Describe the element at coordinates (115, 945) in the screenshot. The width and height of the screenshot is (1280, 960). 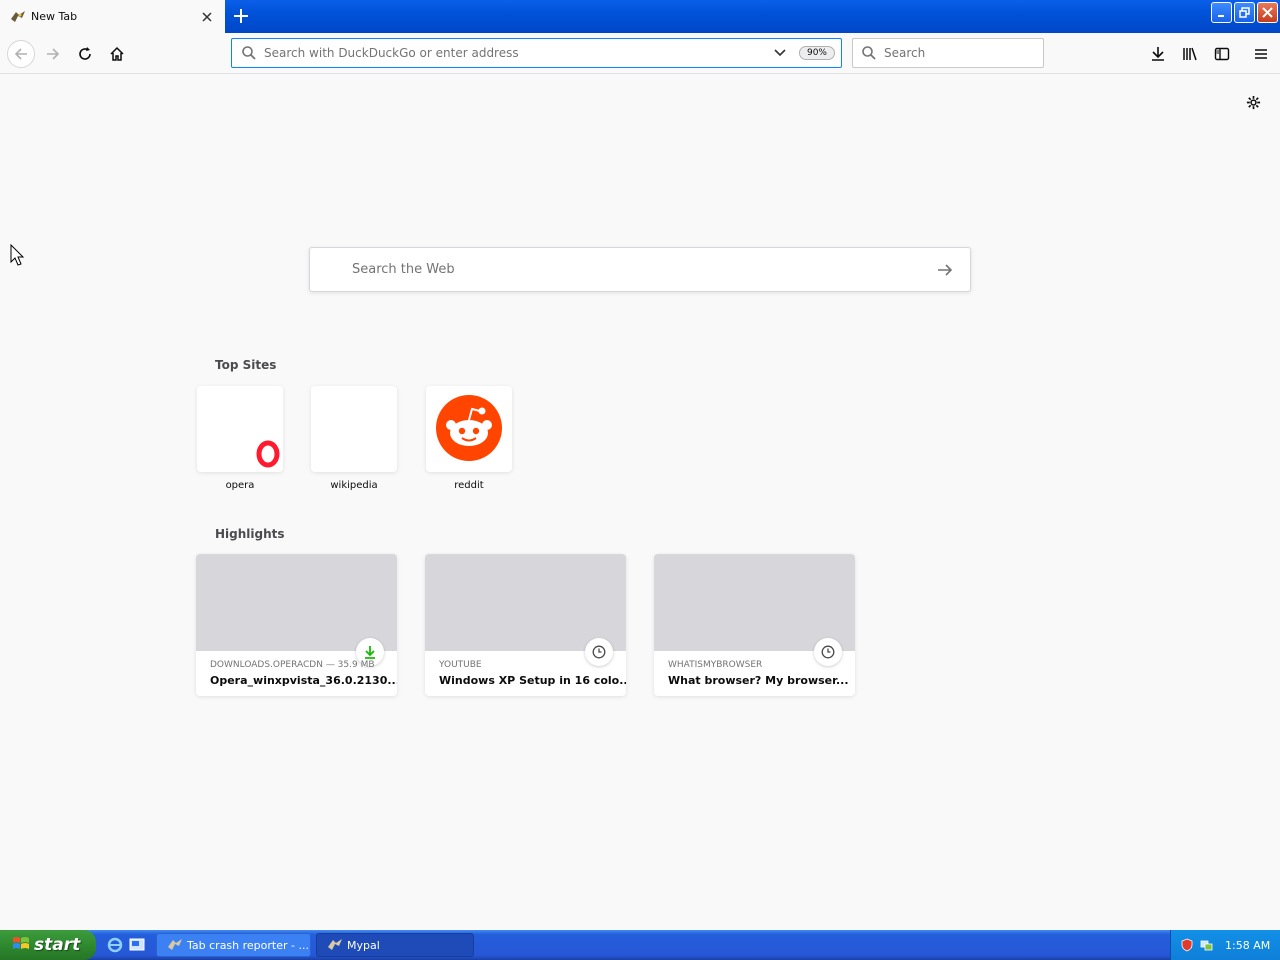
I see `internet-explorer-icon` at that location.